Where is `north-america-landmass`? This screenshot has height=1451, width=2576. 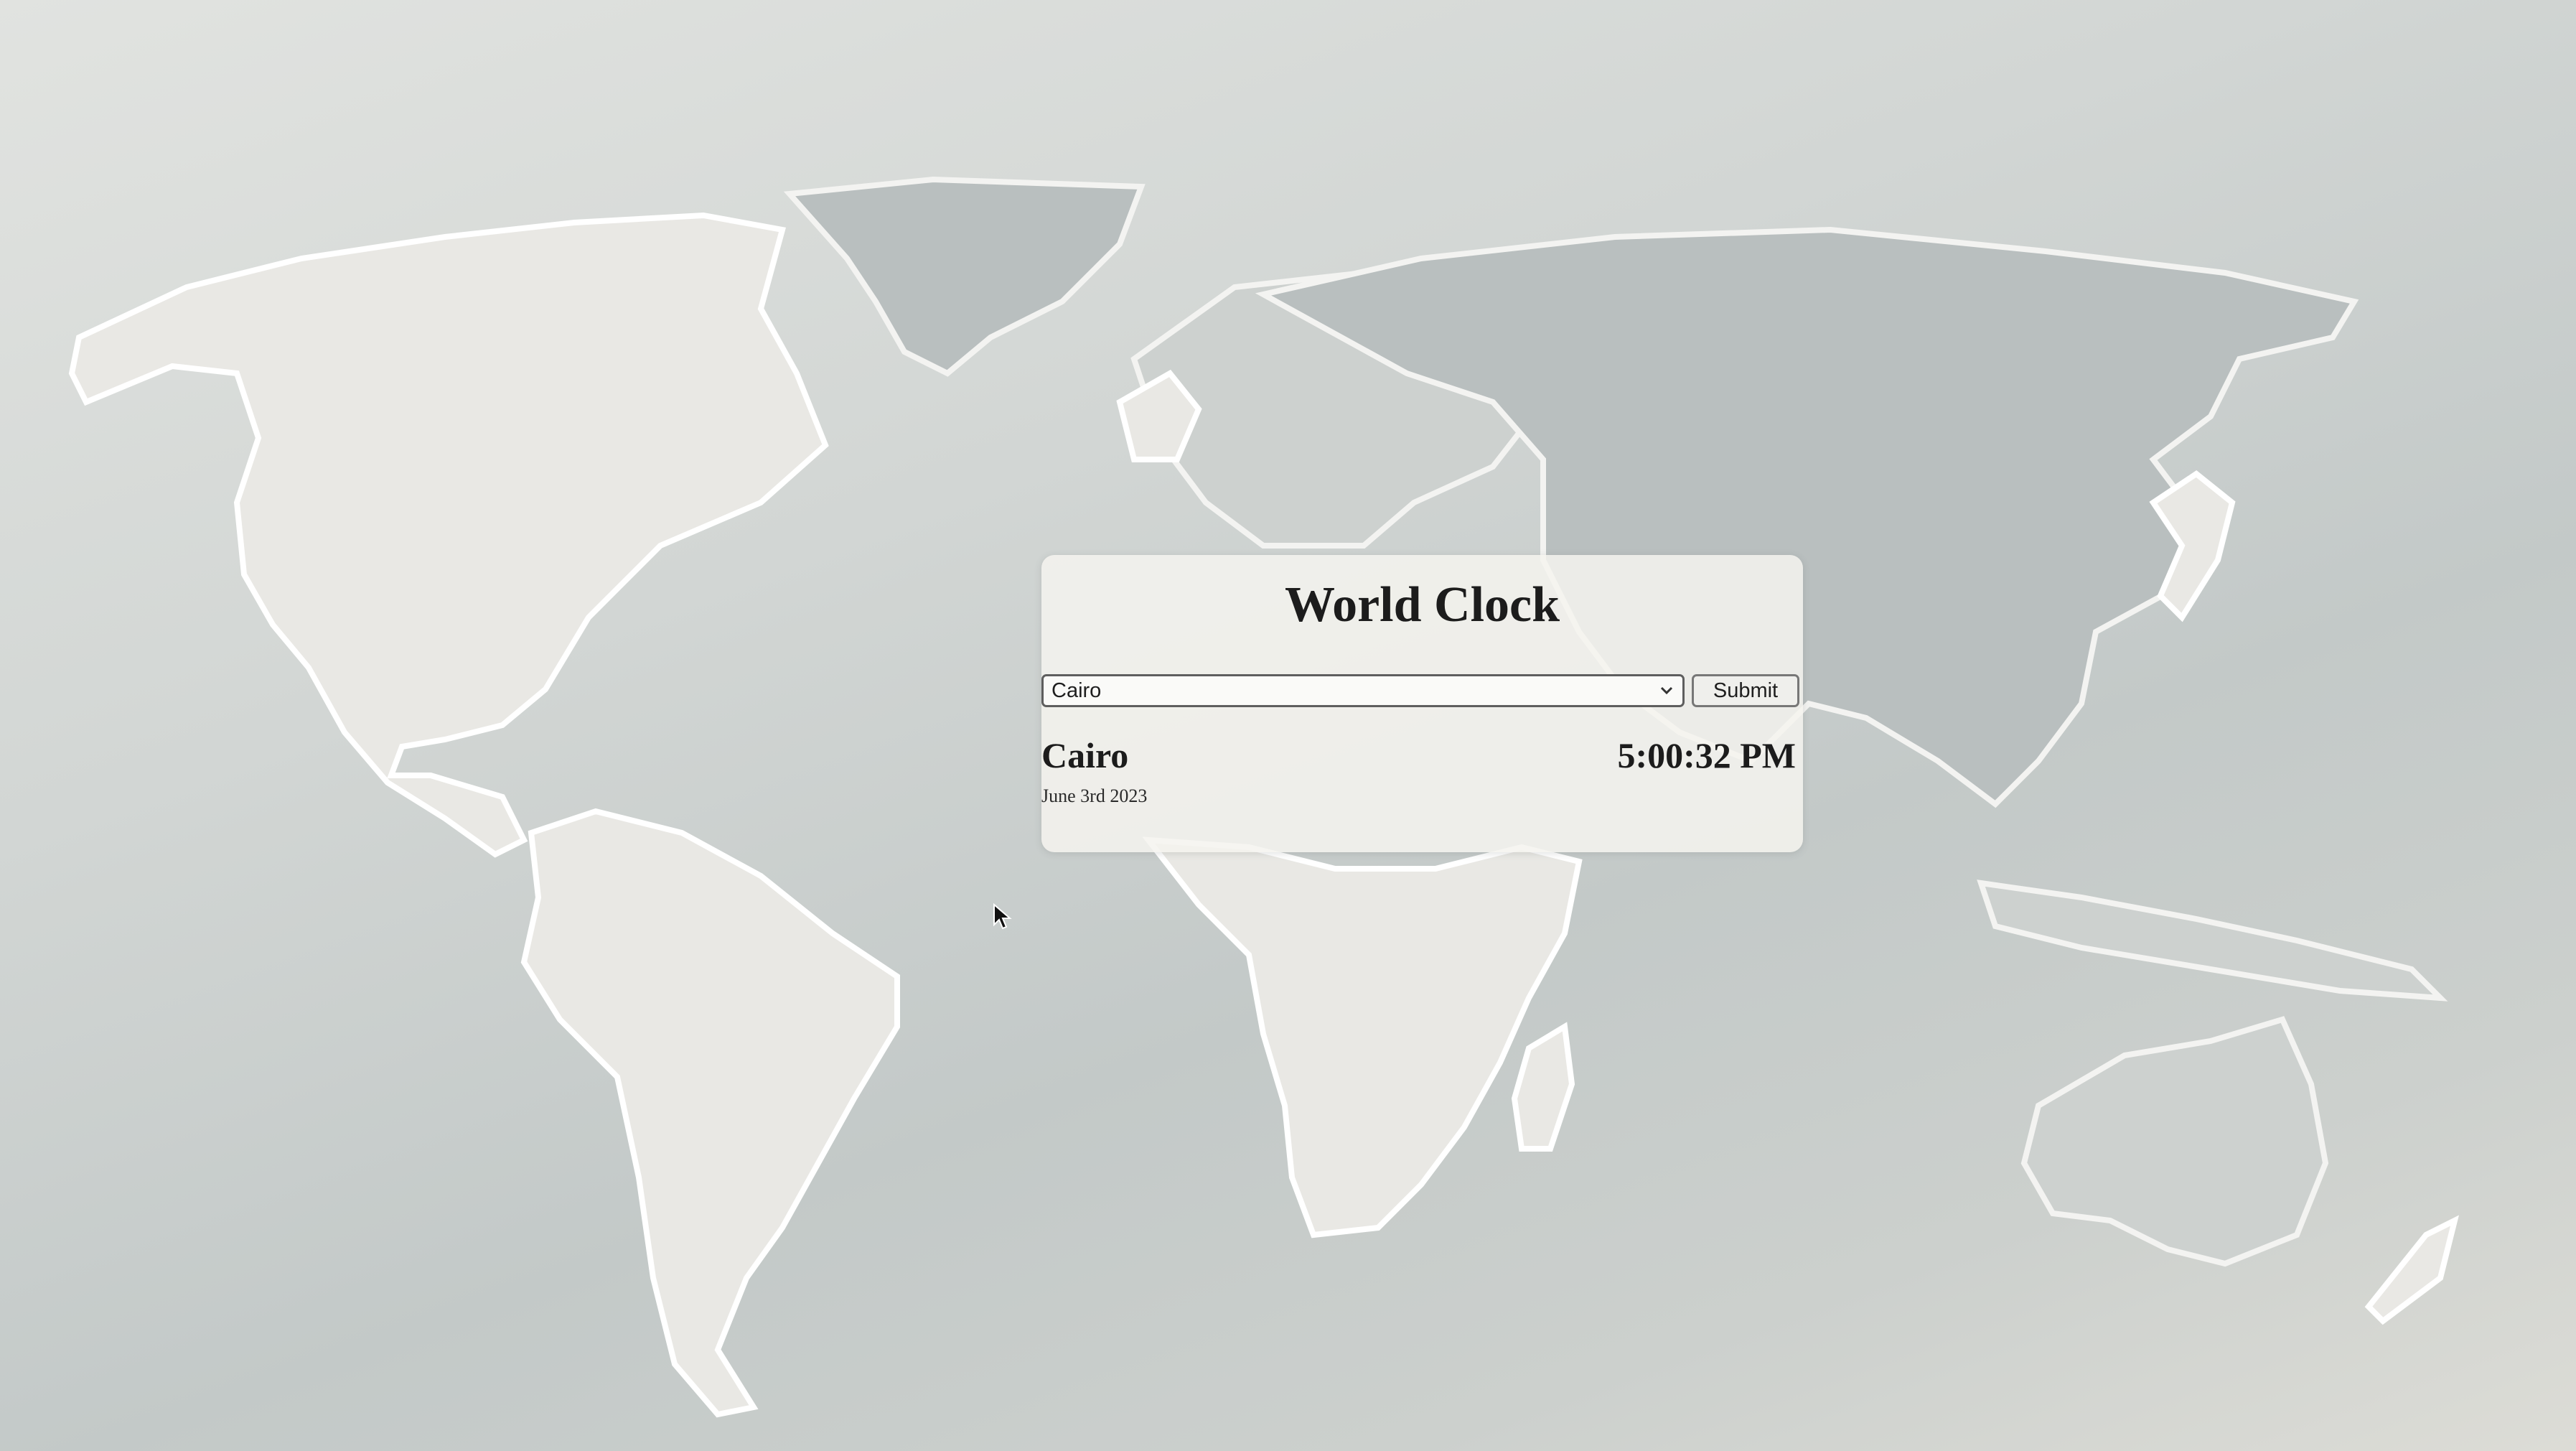
north-america-landmass is located at coordinates (449, 535).